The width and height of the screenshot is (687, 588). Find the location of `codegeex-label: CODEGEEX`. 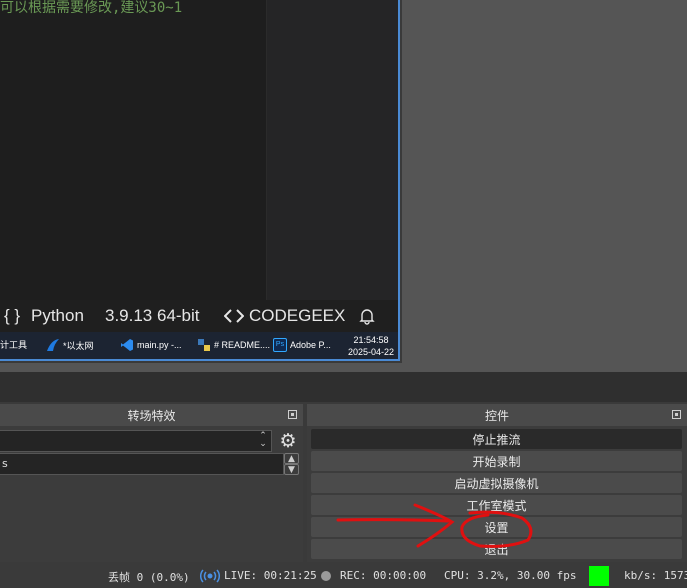

codegeex-label: CODEGEEX is located at coordinates (297, 315).